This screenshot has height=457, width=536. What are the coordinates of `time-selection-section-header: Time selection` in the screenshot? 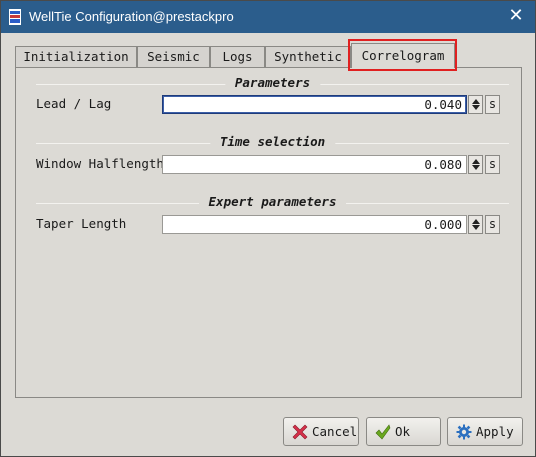 It's located at (272, 142).